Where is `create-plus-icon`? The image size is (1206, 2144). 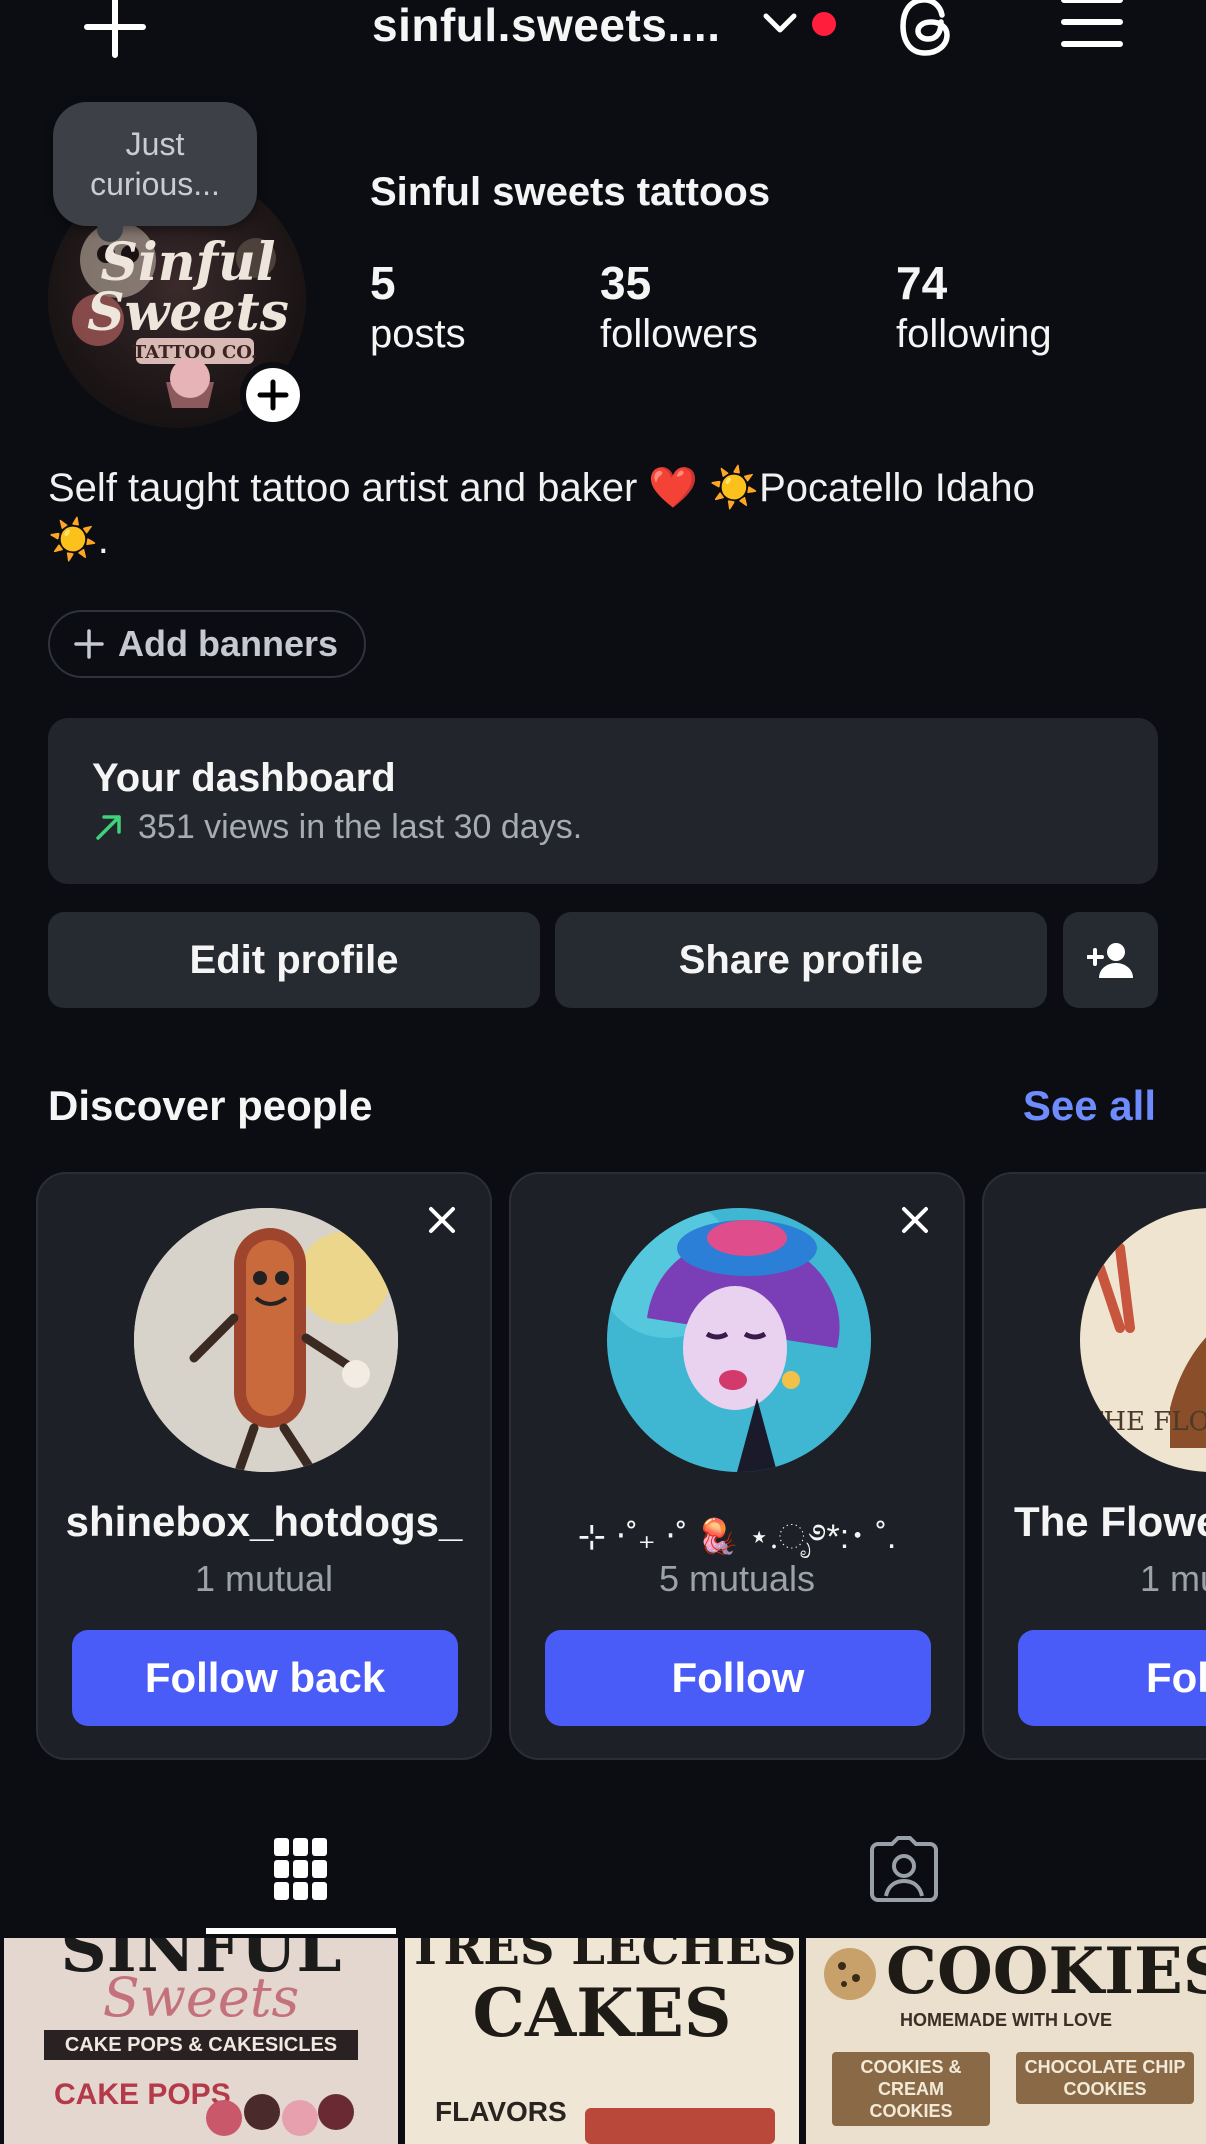 create-plus-icon is located at coordinates (115, 31).